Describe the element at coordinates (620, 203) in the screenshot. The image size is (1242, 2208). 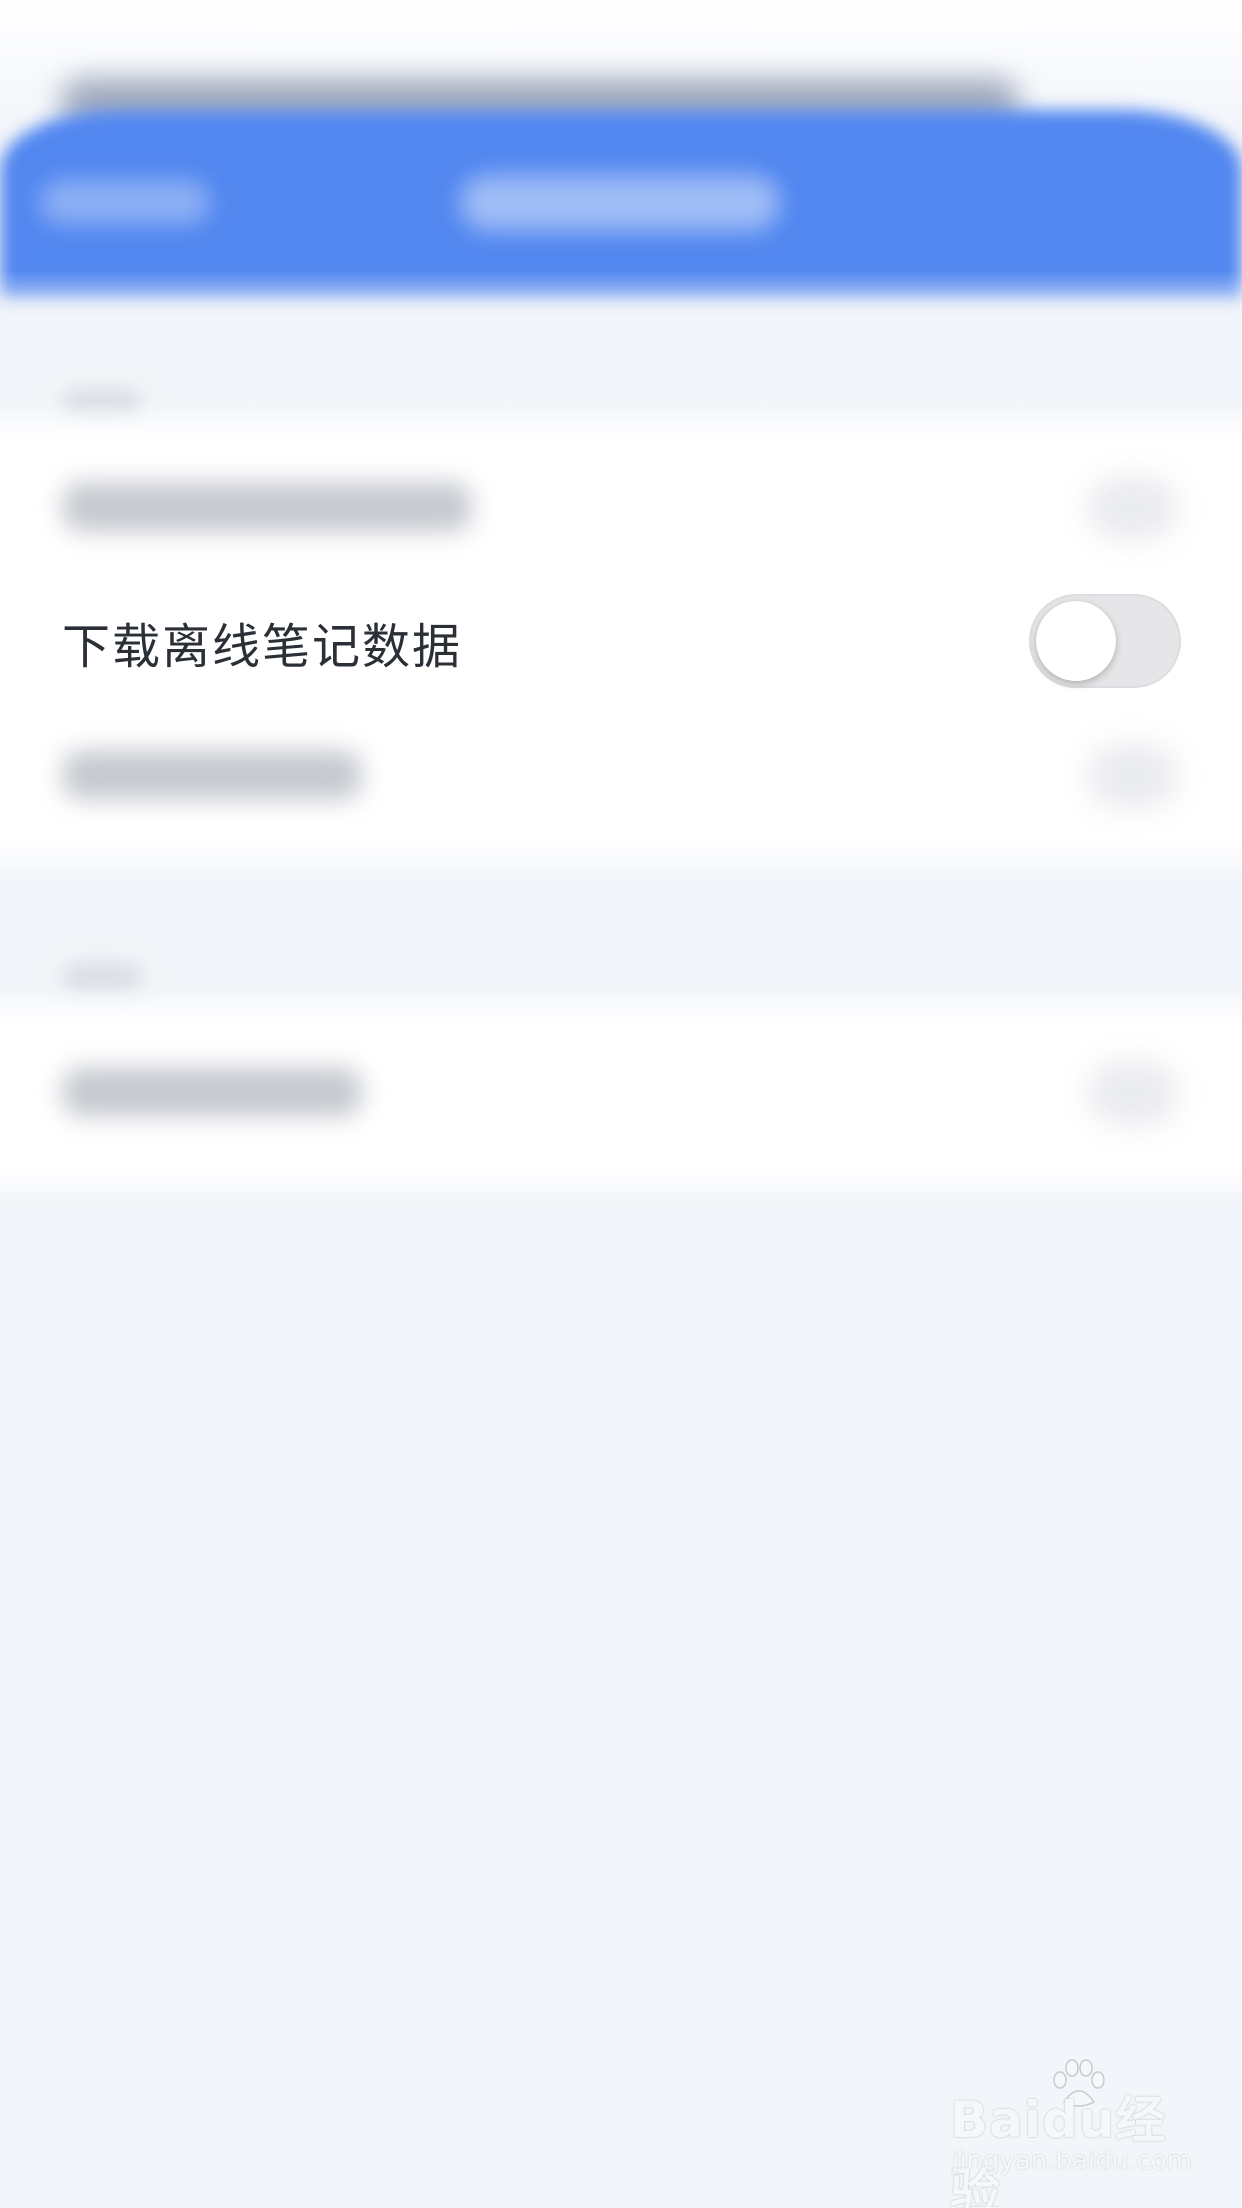
I see `page-title` at that location.